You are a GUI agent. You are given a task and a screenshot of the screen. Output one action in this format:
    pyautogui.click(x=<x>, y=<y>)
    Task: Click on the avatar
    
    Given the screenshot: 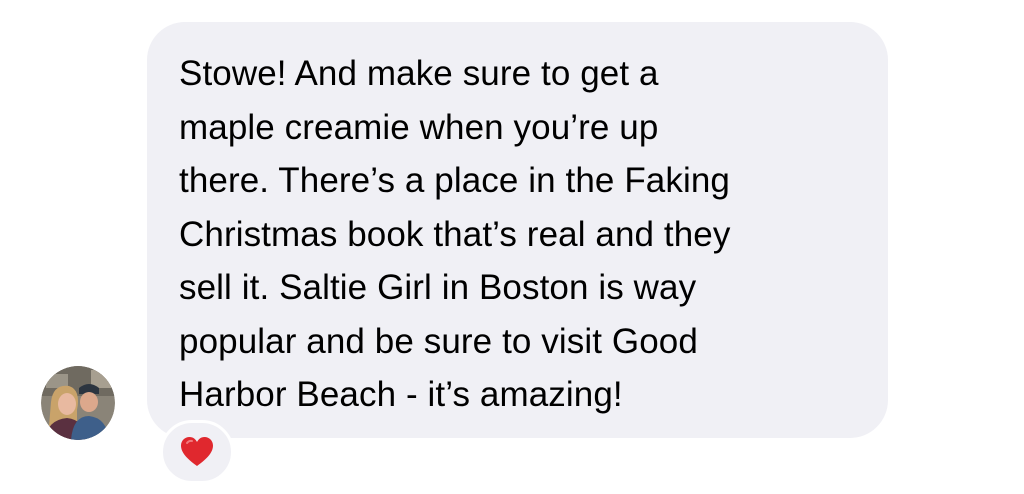 What is the action you would take?
    pyautogui.click(x=78, y=403)
    